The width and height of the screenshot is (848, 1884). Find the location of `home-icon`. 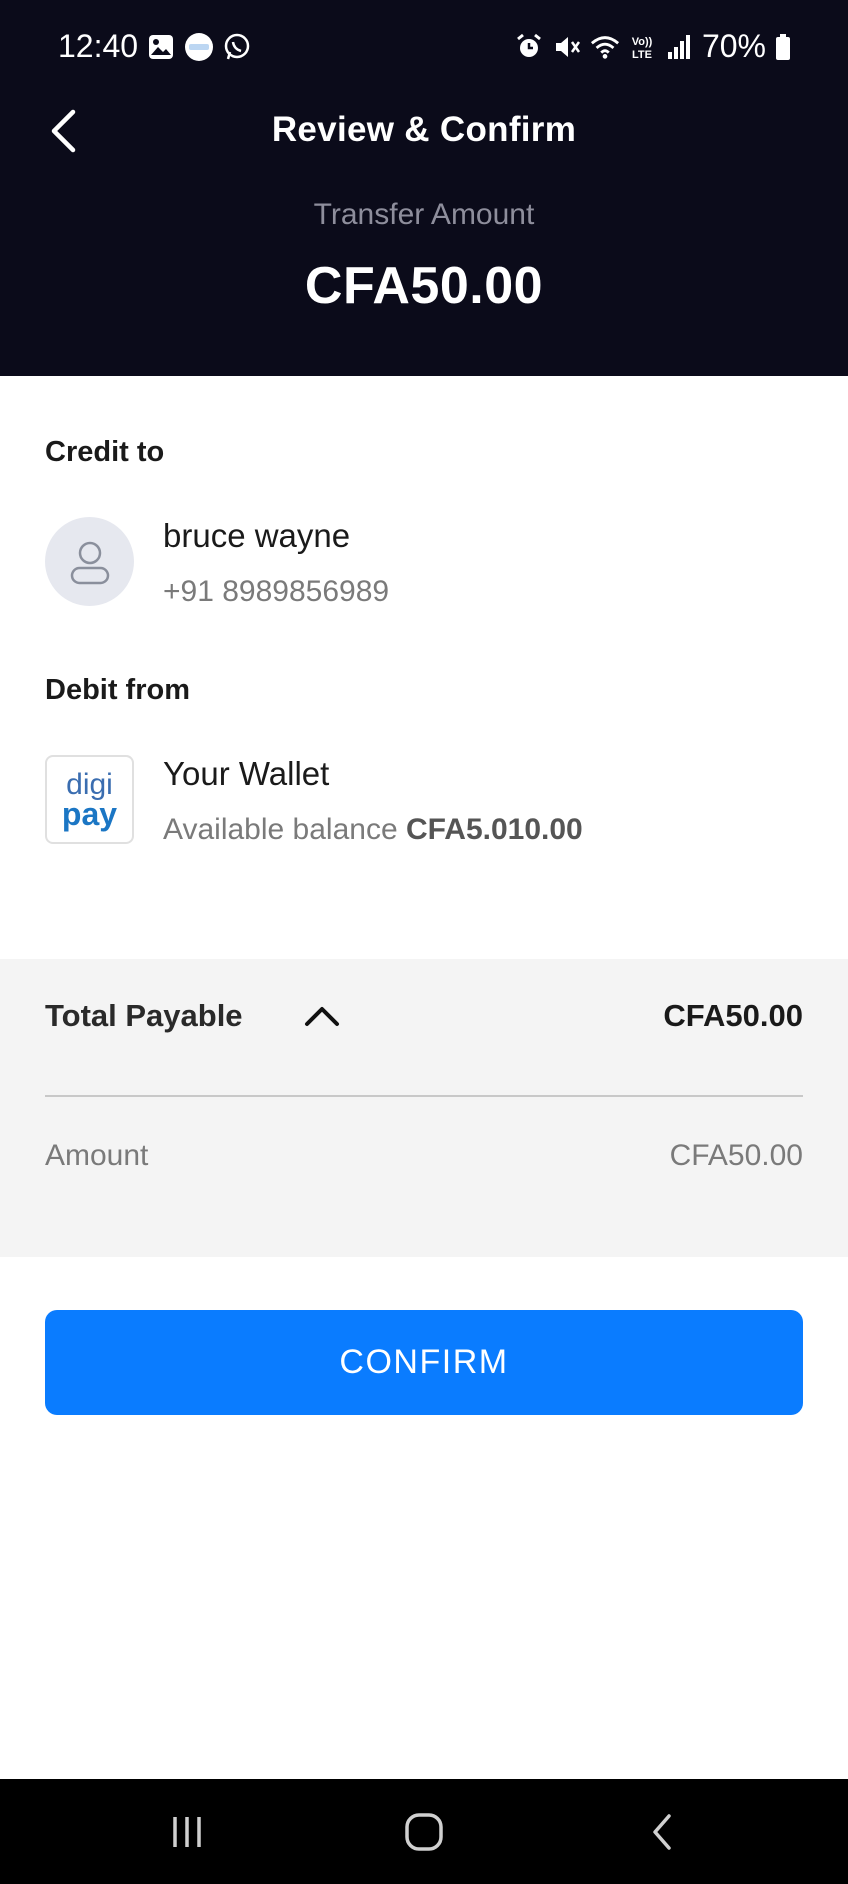

home-icon is located at coordinates (424, 1832).